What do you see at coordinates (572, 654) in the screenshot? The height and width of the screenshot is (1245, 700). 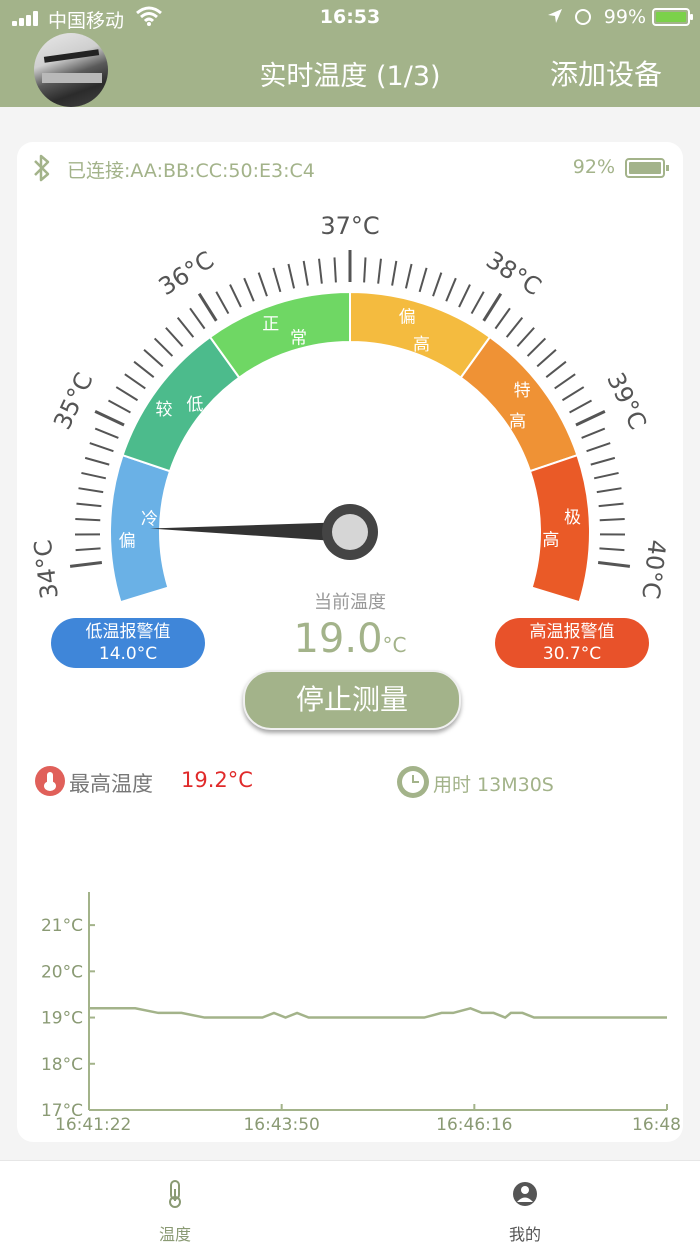 I see `high-alarm-value: 30.7°C` at bounding box center [572, 654].